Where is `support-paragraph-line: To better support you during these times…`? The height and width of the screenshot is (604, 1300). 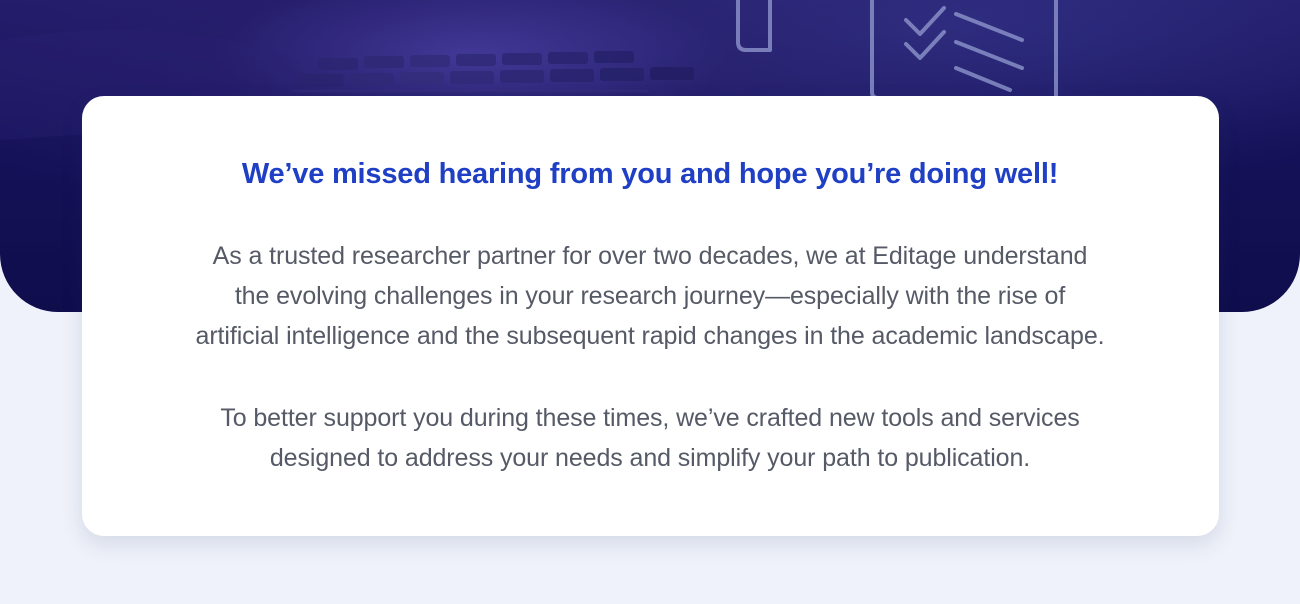 support-paragraph-line: To better support you during these times… is located at coordinates (650, 418).